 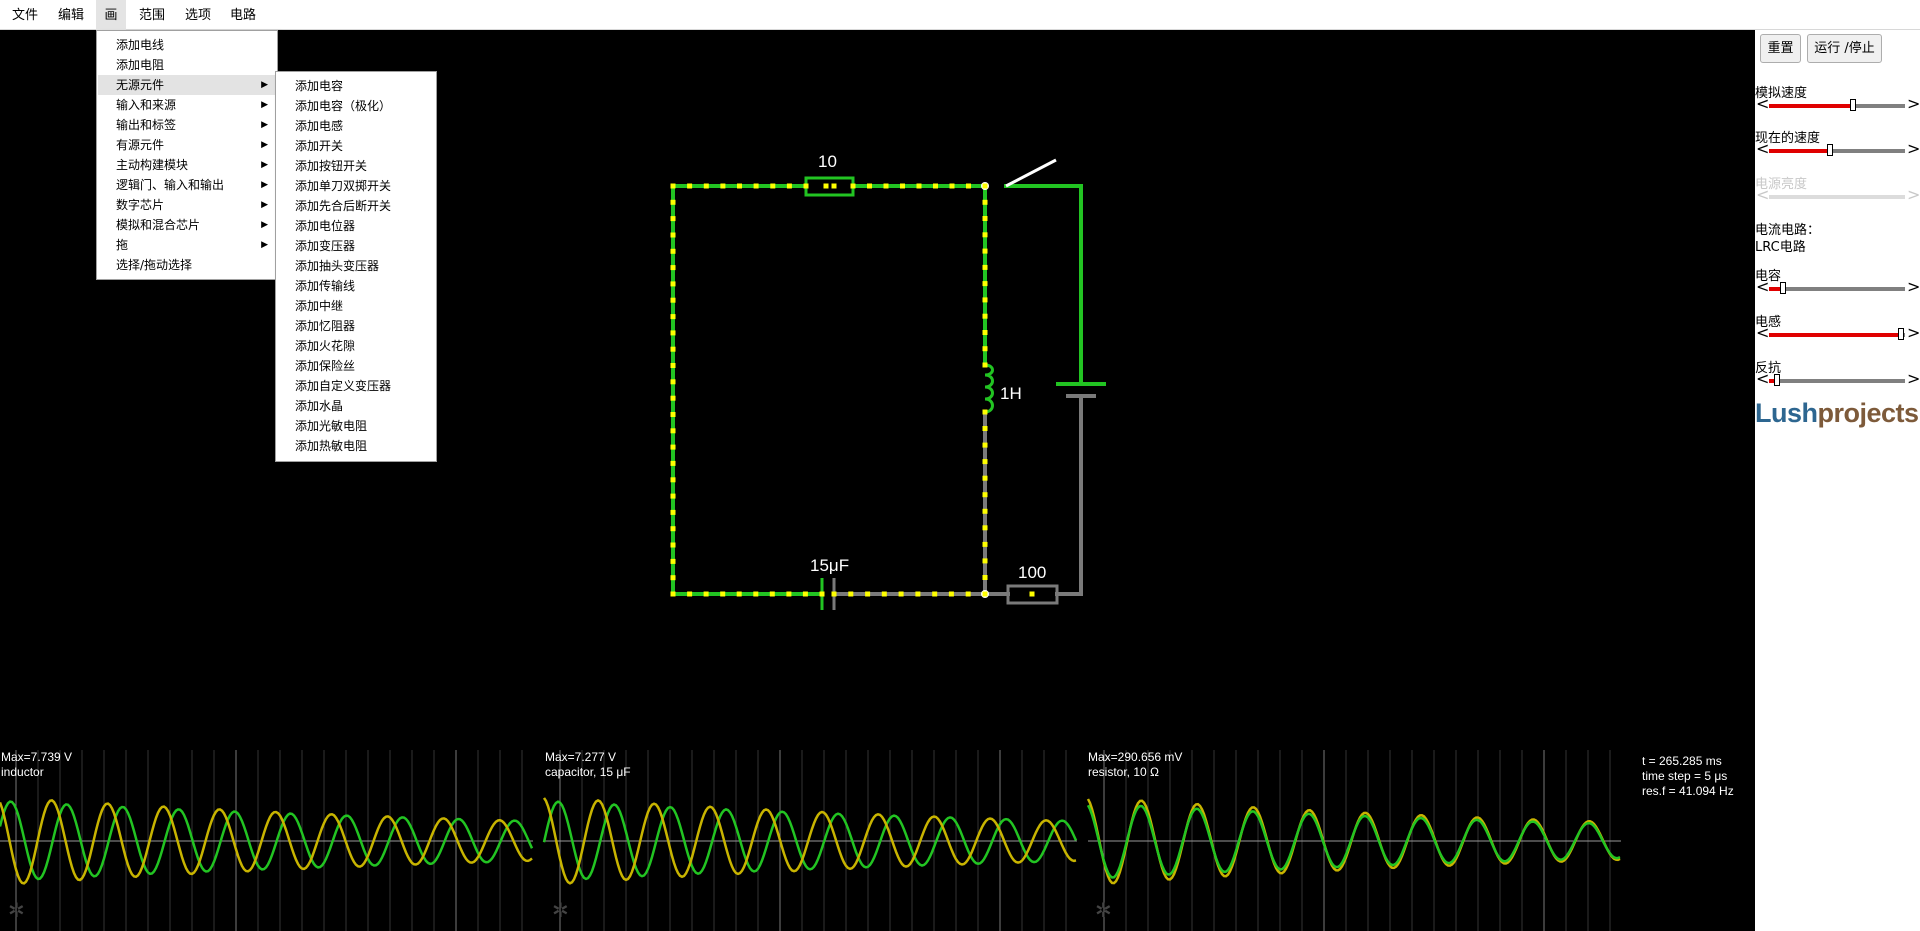 I want to click on draw-menu-item: 选择/拖动选择, so click(x=187, y=265).